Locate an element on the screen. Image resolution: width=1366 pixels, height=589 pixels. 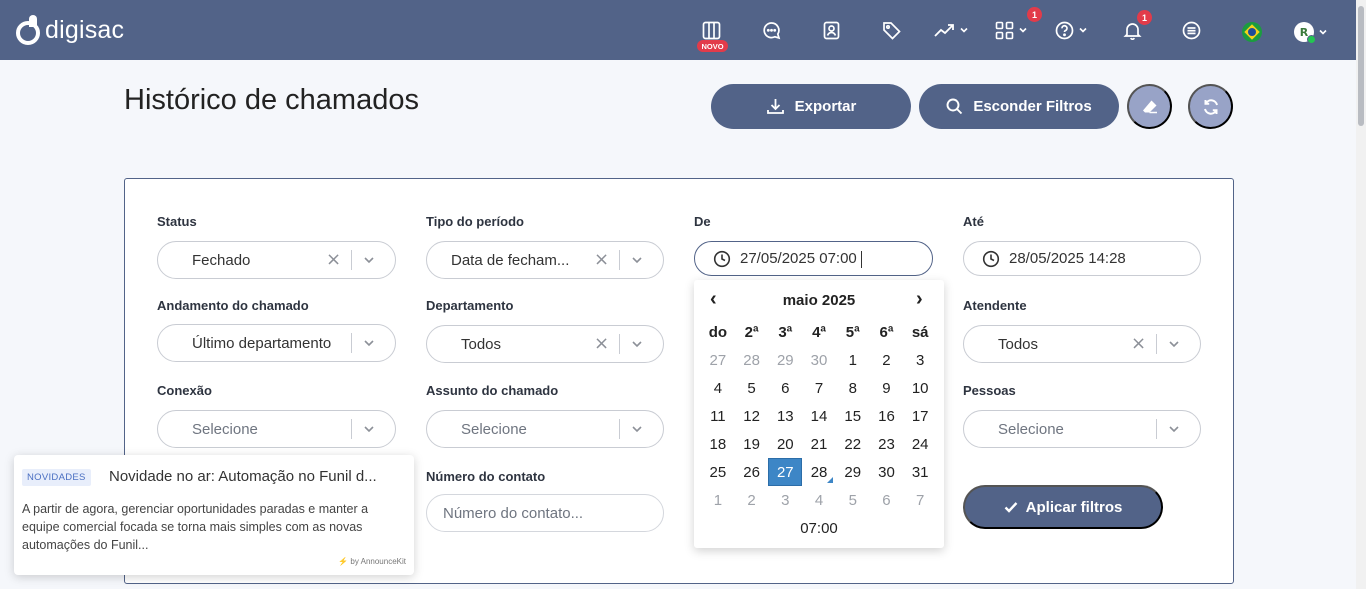
calendar-week-row: 25 26 27 28 29 30 31 is located at coordinates (819, 472).